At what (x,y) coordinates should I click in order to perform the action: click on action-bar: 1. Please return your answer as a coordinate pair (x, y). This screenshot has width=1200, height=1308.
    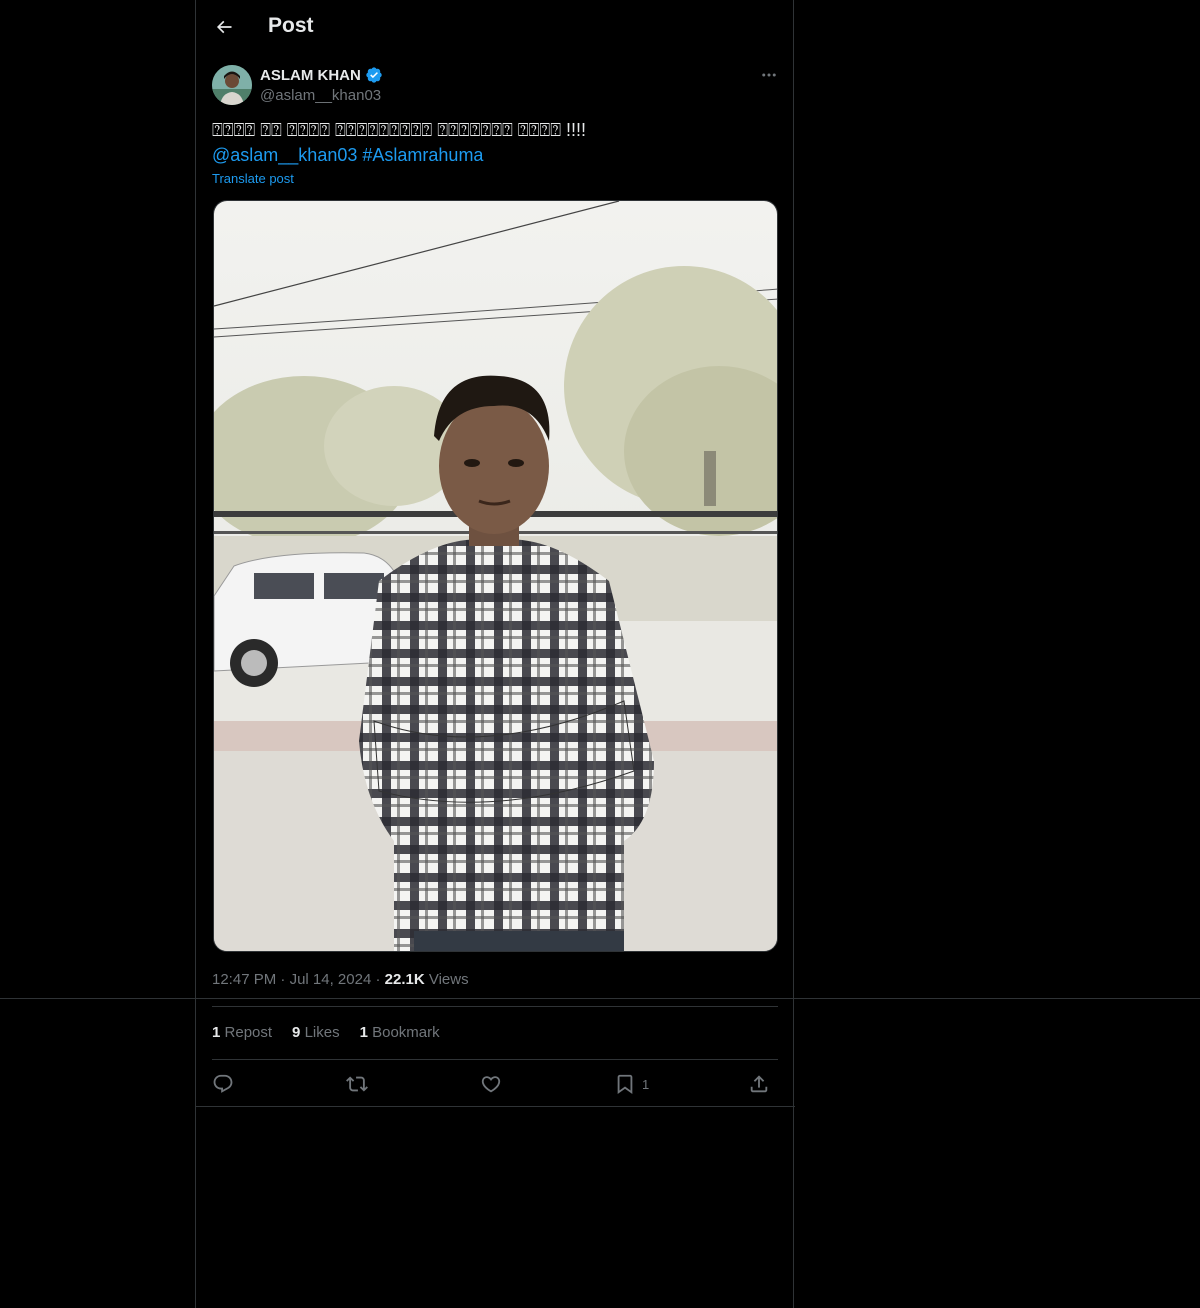
    Looking at the image, I should click on (495, 1084).